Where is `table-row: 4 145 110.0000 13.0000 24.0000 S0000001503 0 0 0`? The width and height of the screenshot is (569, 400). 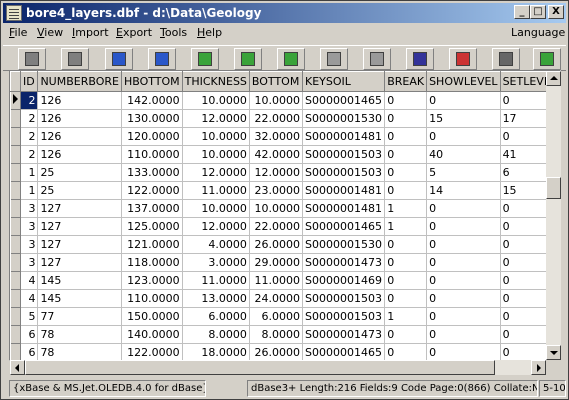 table-row: 4 145 110.0000 13.0000 24.0000 S0000001503 0 0 0 is located at coordinates (285, 298).